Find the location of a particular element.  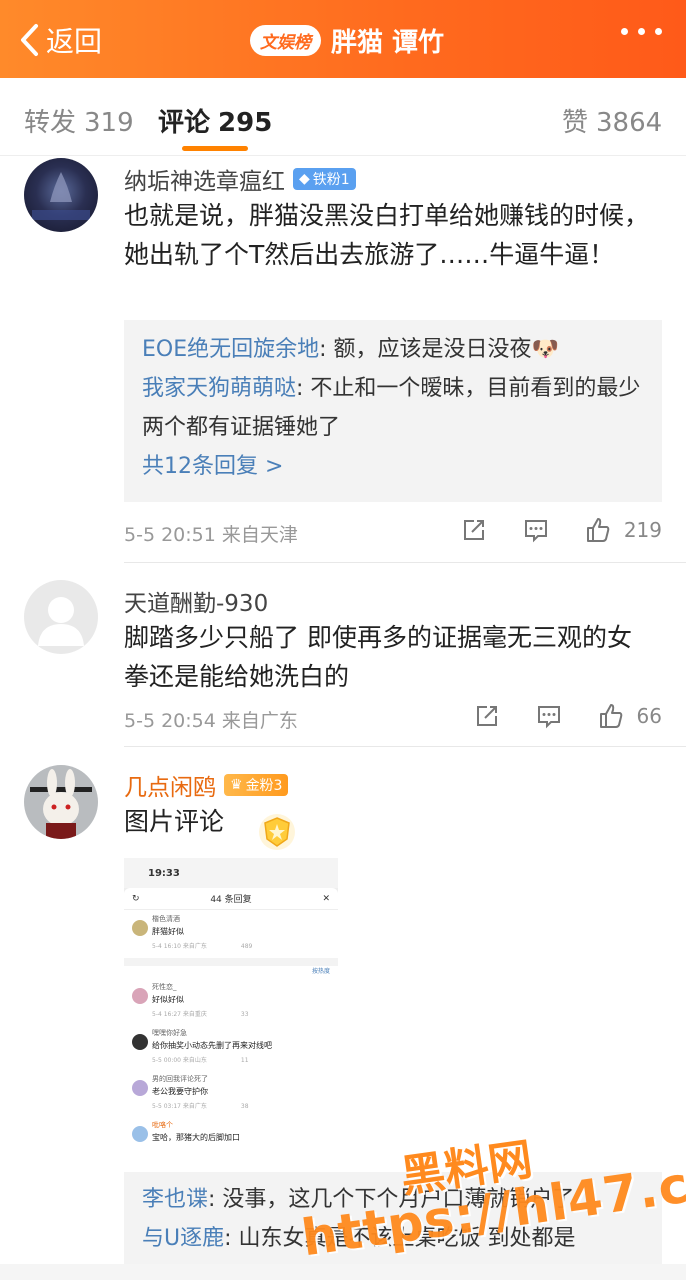

like-count: 66 is located at coordinates (649, 716).